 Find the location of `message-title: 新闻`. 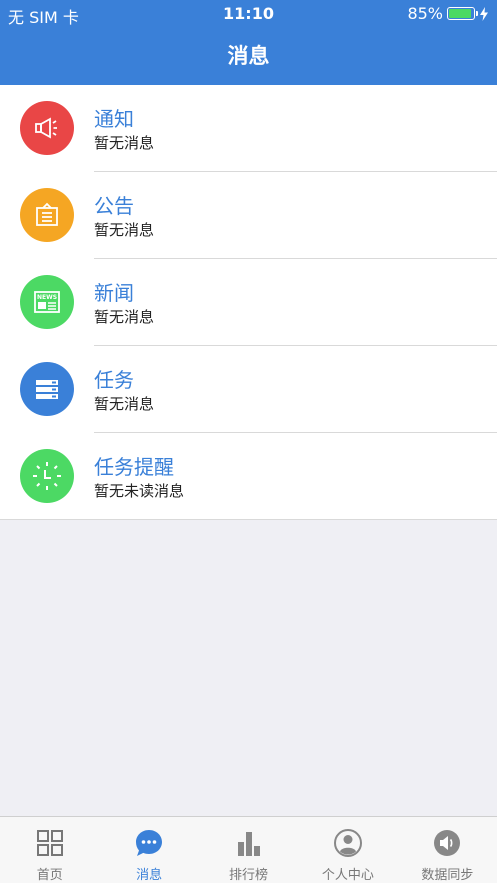

message-title: 新闻 is located at coordinates (114, 293).